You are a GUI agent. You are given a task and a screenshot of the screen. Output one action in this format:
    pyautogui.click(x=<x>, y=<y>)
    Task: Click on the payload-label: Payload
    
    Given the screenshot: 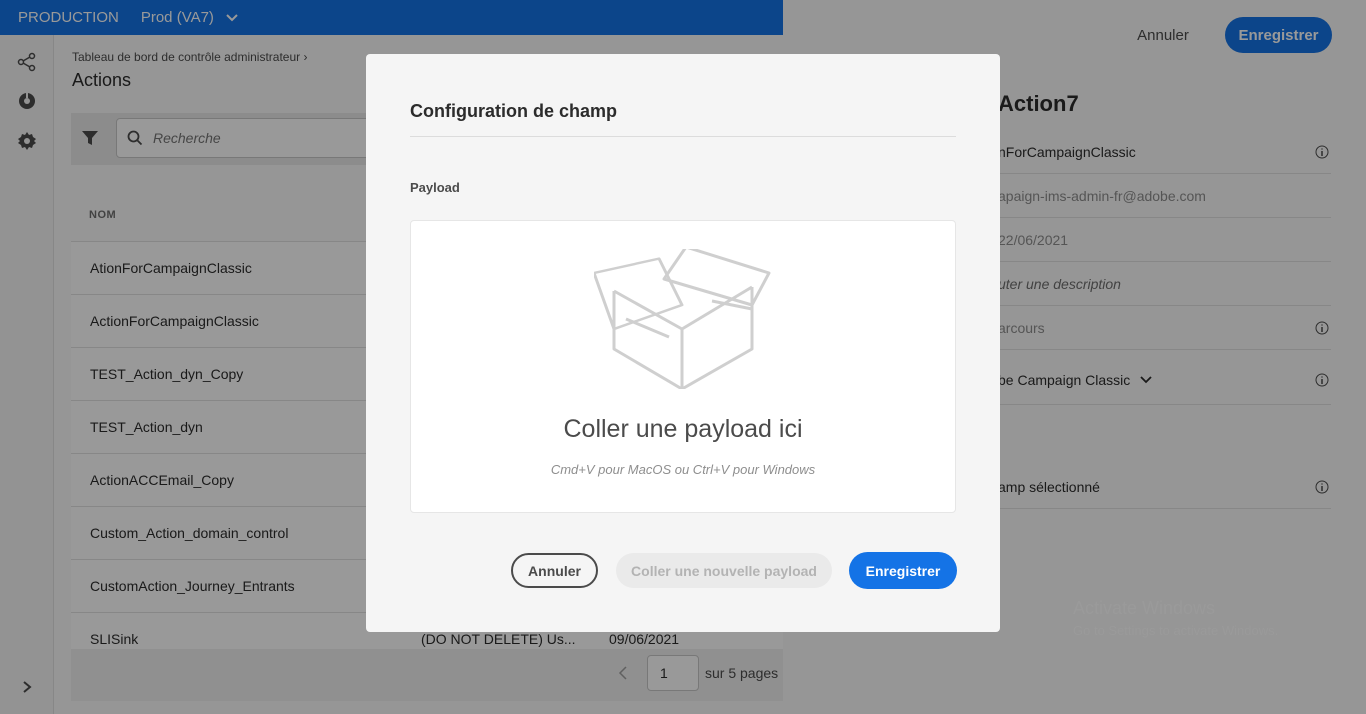 What is the action you would take?
    pyautogui.click(x=435, y=187)
    